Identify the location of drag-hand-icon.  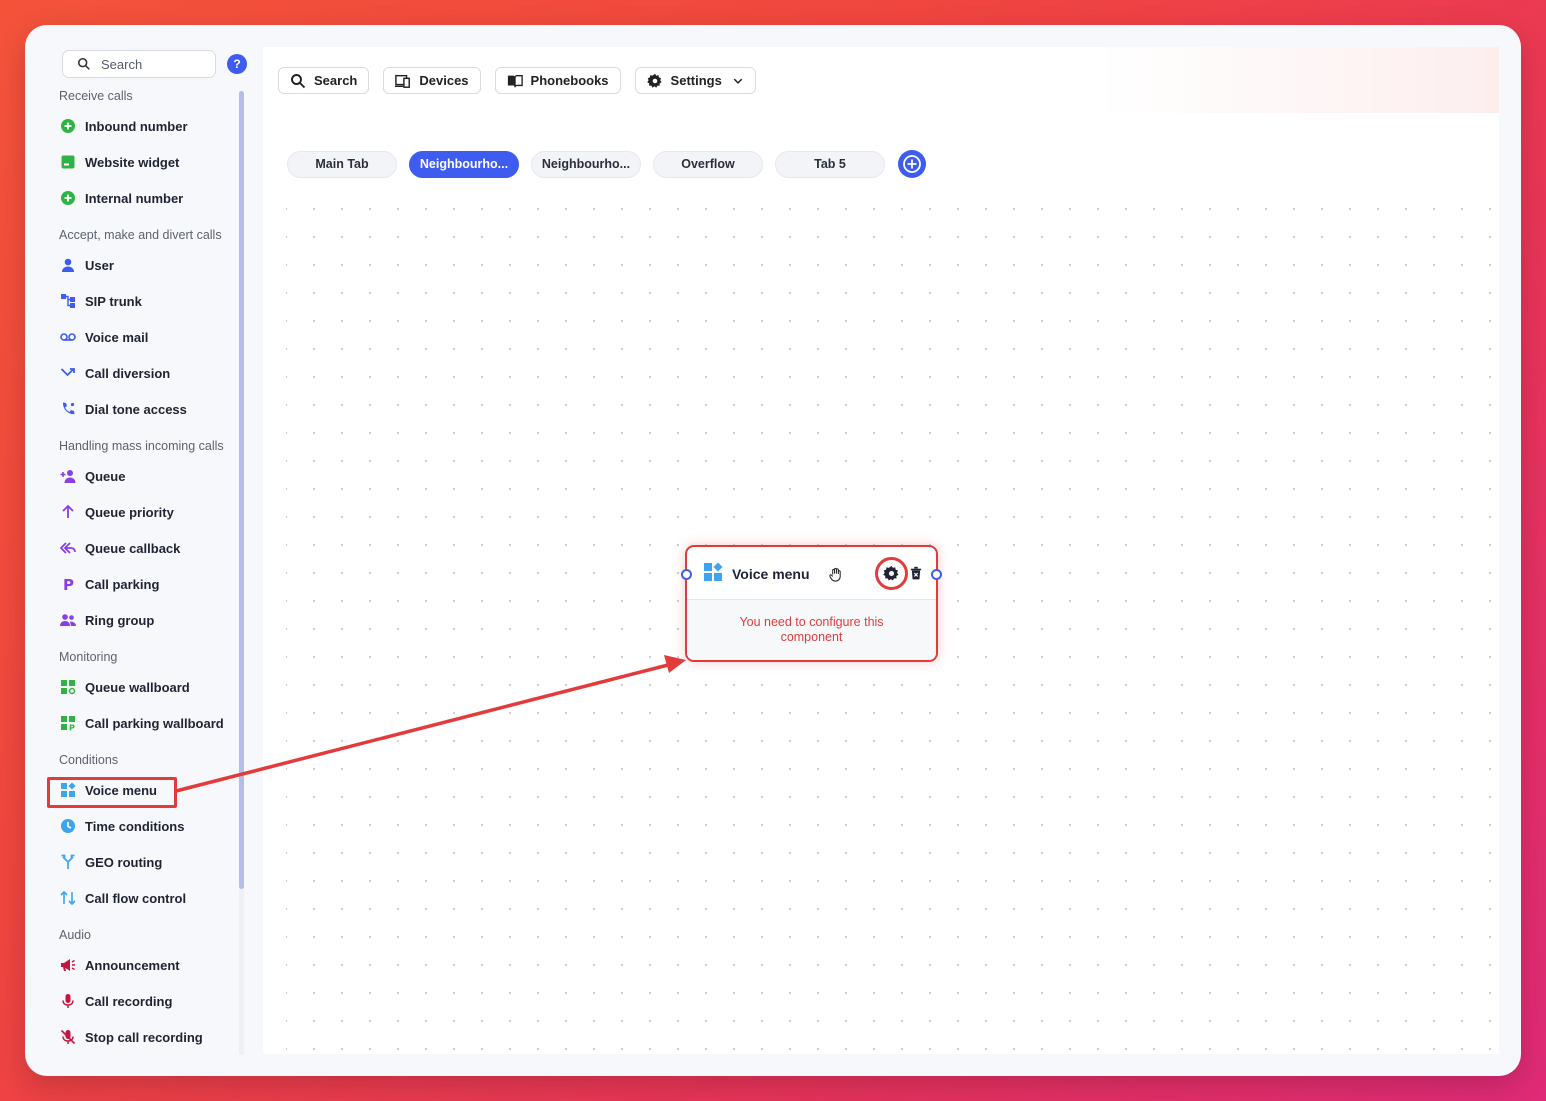
(835, 577).